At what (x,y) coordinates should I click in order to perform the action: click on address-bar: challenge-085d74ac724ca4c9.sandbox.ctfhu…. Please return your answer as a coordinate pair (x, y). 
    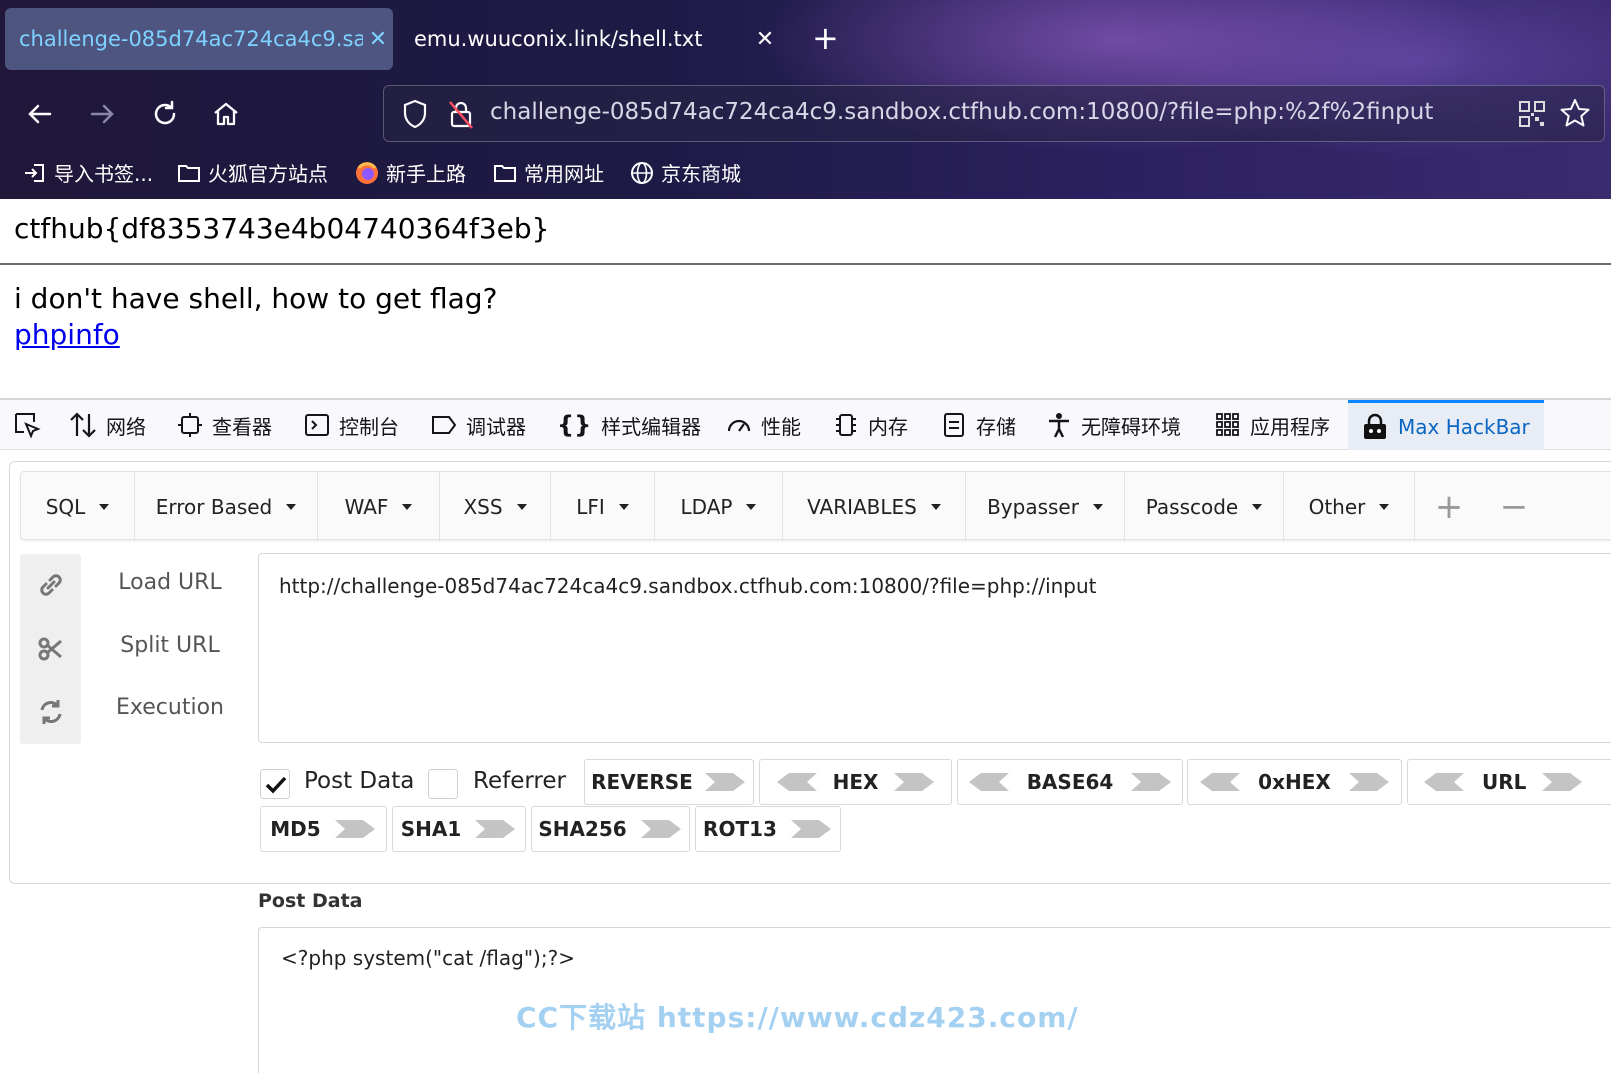
    Looking at the image, I should click on (994, 113).